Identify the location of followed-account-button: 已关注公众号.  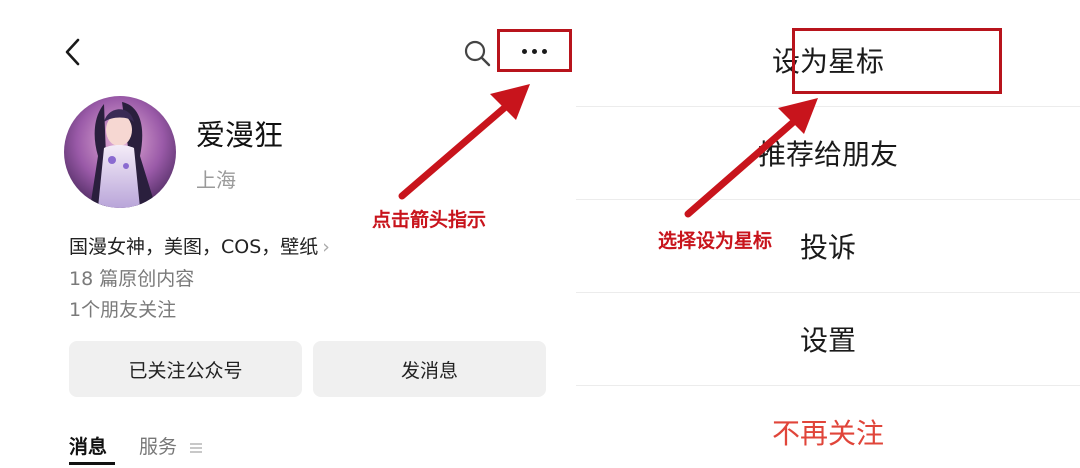
(185, 369).